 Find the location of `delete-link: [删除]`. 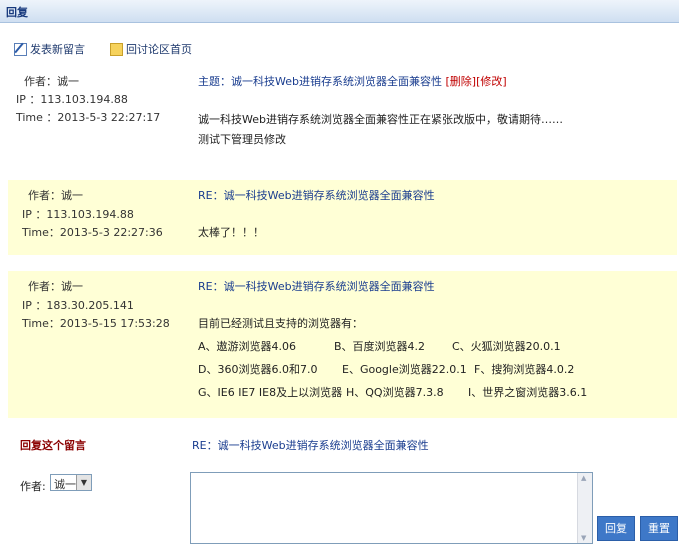

delete-link: [删除] is located at coordinates (460, 81).